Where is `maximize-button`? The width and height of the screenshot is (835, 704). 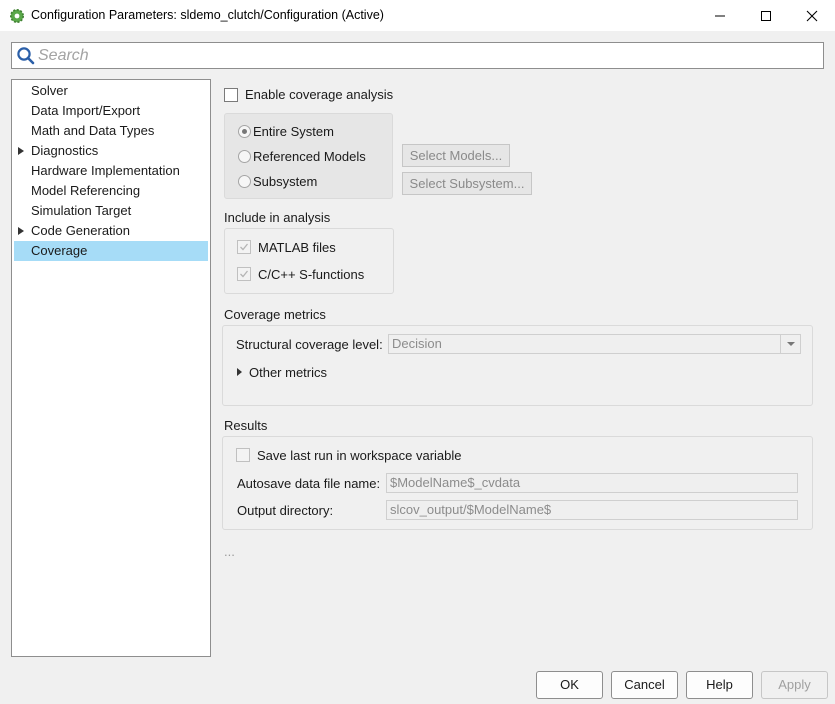 maximize-button is located at coordinates (766, 16).